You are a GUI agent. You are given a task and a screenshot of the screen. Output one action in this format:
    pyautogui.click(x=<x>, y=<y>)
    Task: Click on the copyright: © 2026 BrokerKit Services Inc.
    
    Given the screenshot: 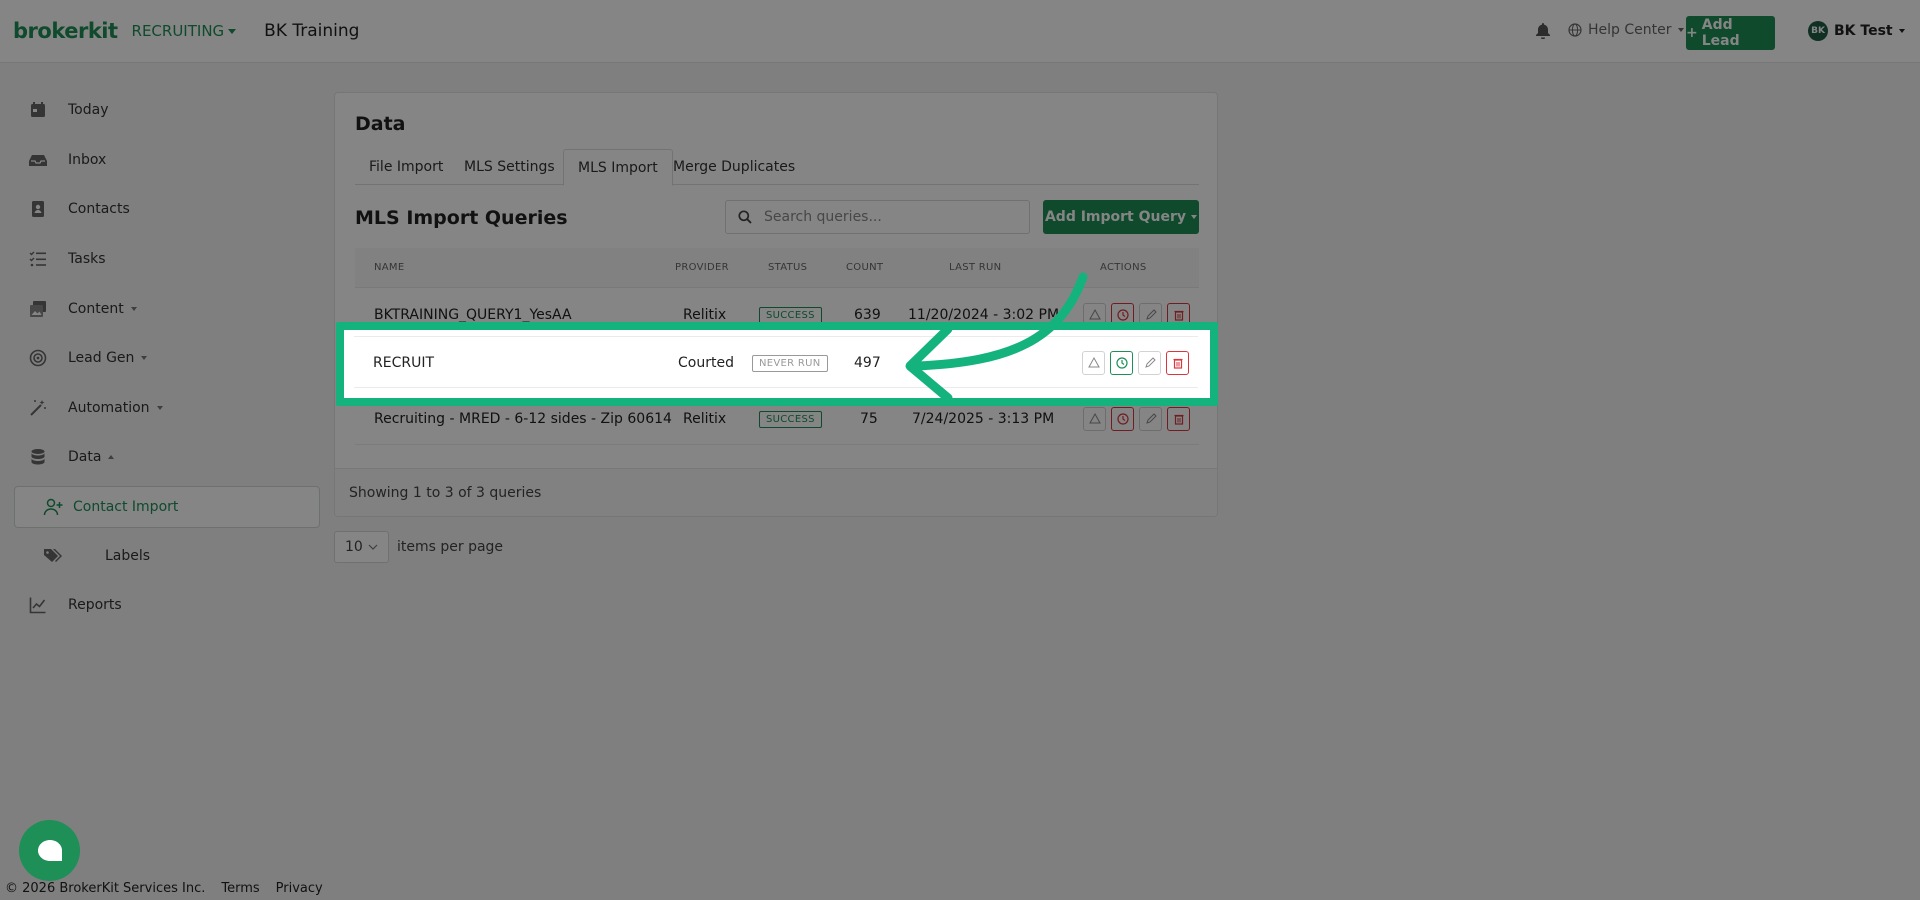 What is the action you would take?
    pyautogui.click(x=105, y=888)
    